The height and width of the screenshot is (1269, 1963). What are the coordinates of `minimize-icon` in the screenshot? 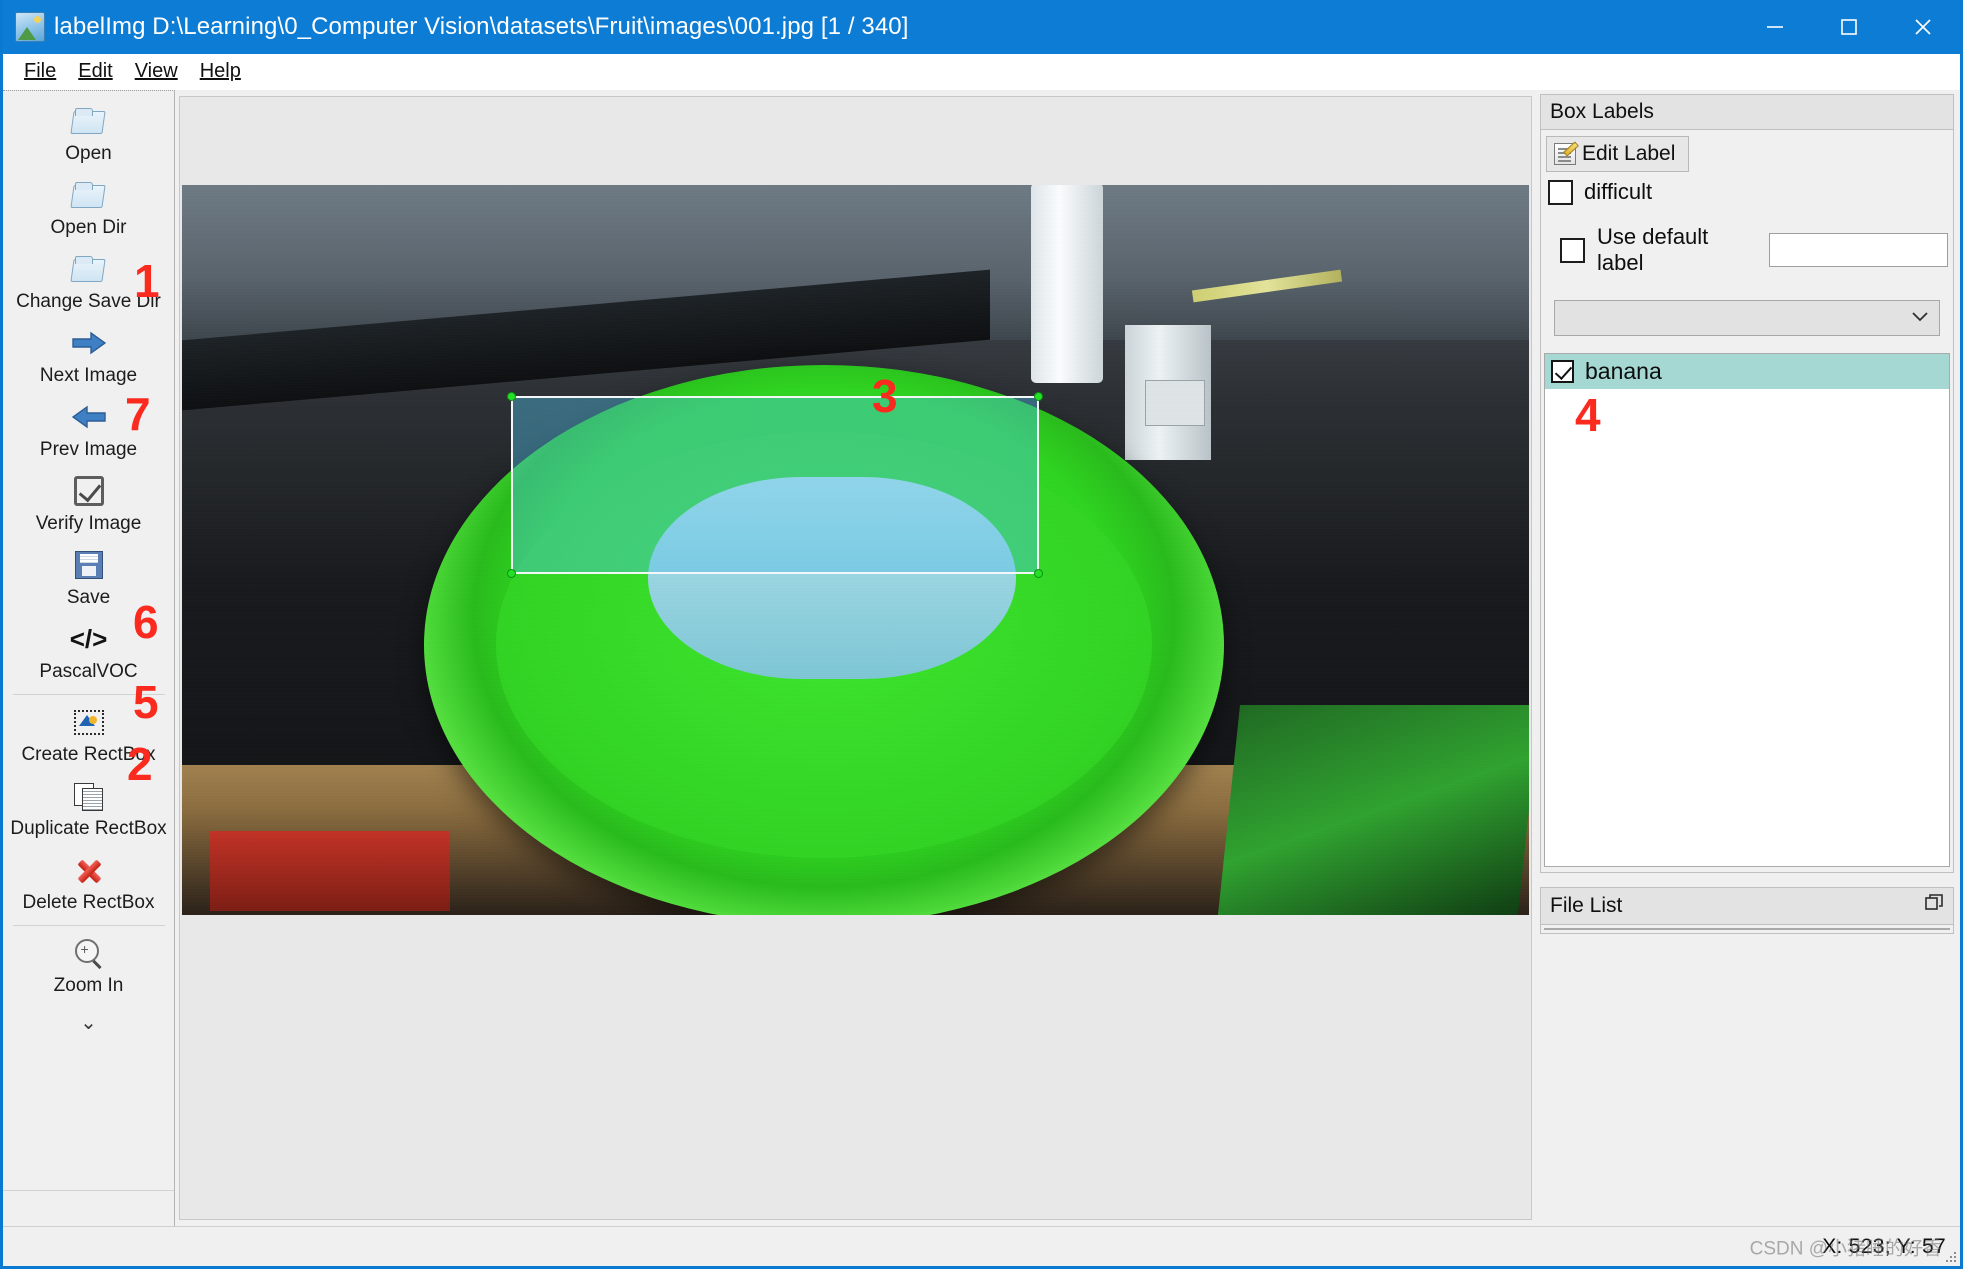 It's located at (1775, 27).